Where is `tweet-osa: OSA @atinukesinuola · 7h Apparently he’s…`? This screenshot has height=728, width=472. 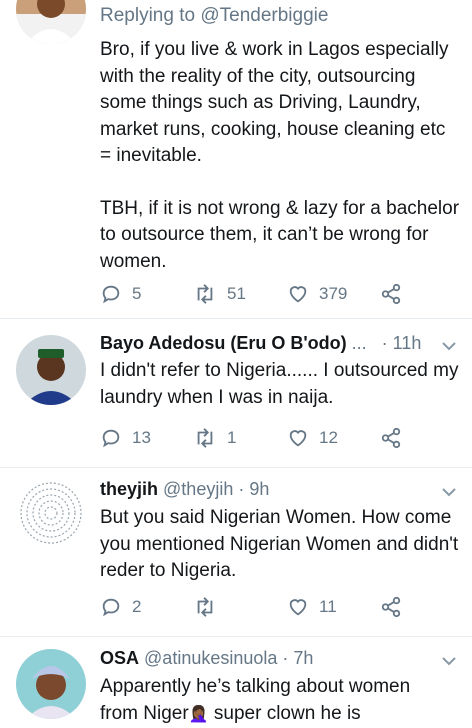 tweet-osa: OSA @atinukesinuola · 7h Apparently he’s… is located at coordinates (236, 681).